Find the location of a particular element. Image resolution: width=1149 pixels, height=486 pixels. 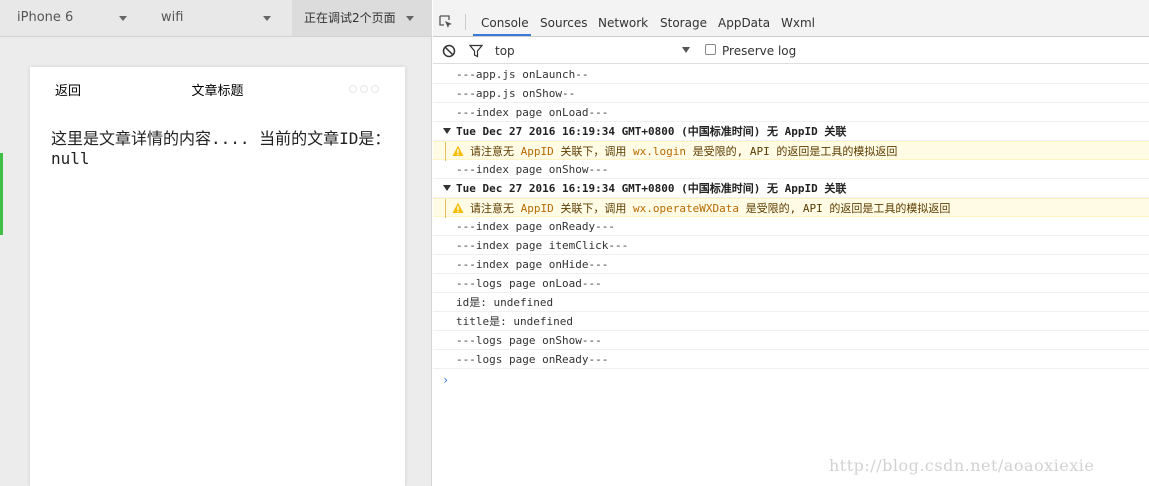

watermark: http://blog.csdn.net/aoaoxiexie is located at coordinates (962, 465).